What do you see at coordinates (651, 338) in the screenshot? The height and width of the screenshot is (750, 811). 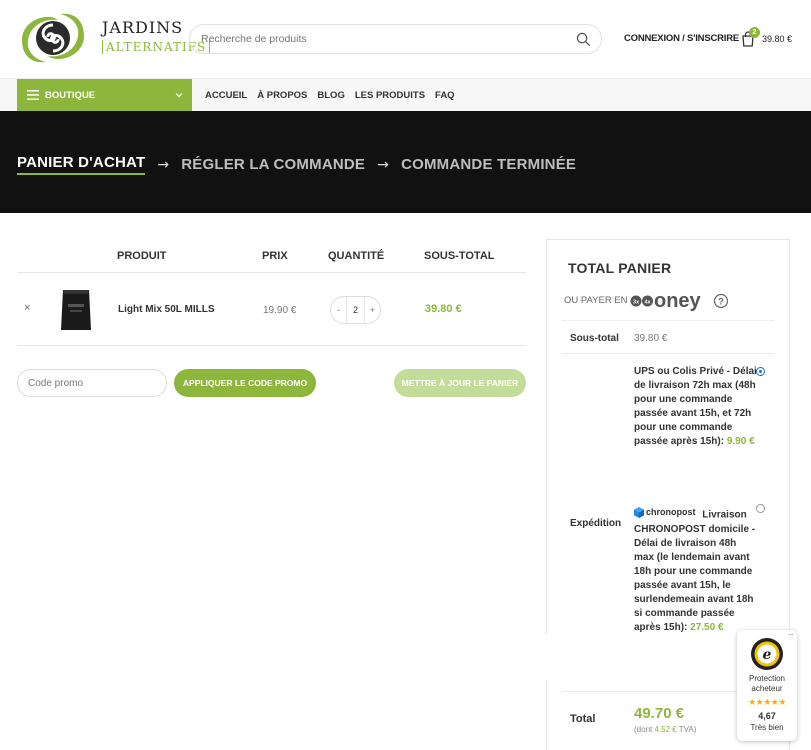 I see `subtotal-value: 39.80 €` at bounding box center [651, 338].